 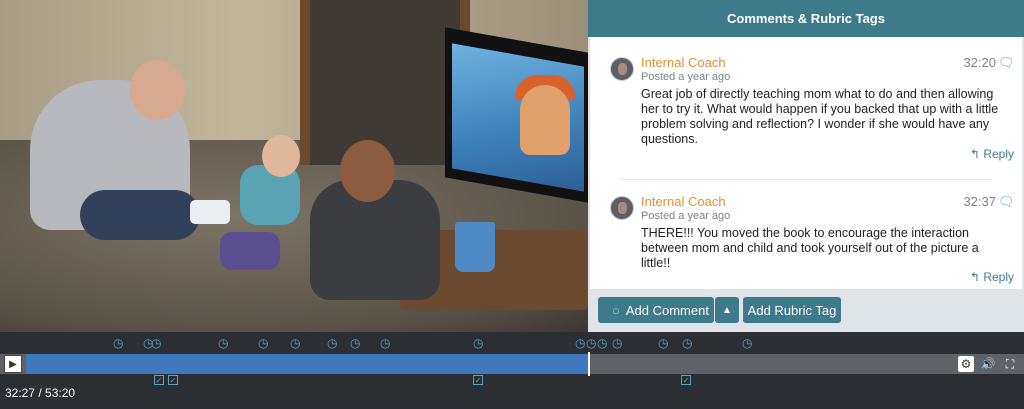 I want to click on comment-add-icon: ○, so click(x=616, y=310).